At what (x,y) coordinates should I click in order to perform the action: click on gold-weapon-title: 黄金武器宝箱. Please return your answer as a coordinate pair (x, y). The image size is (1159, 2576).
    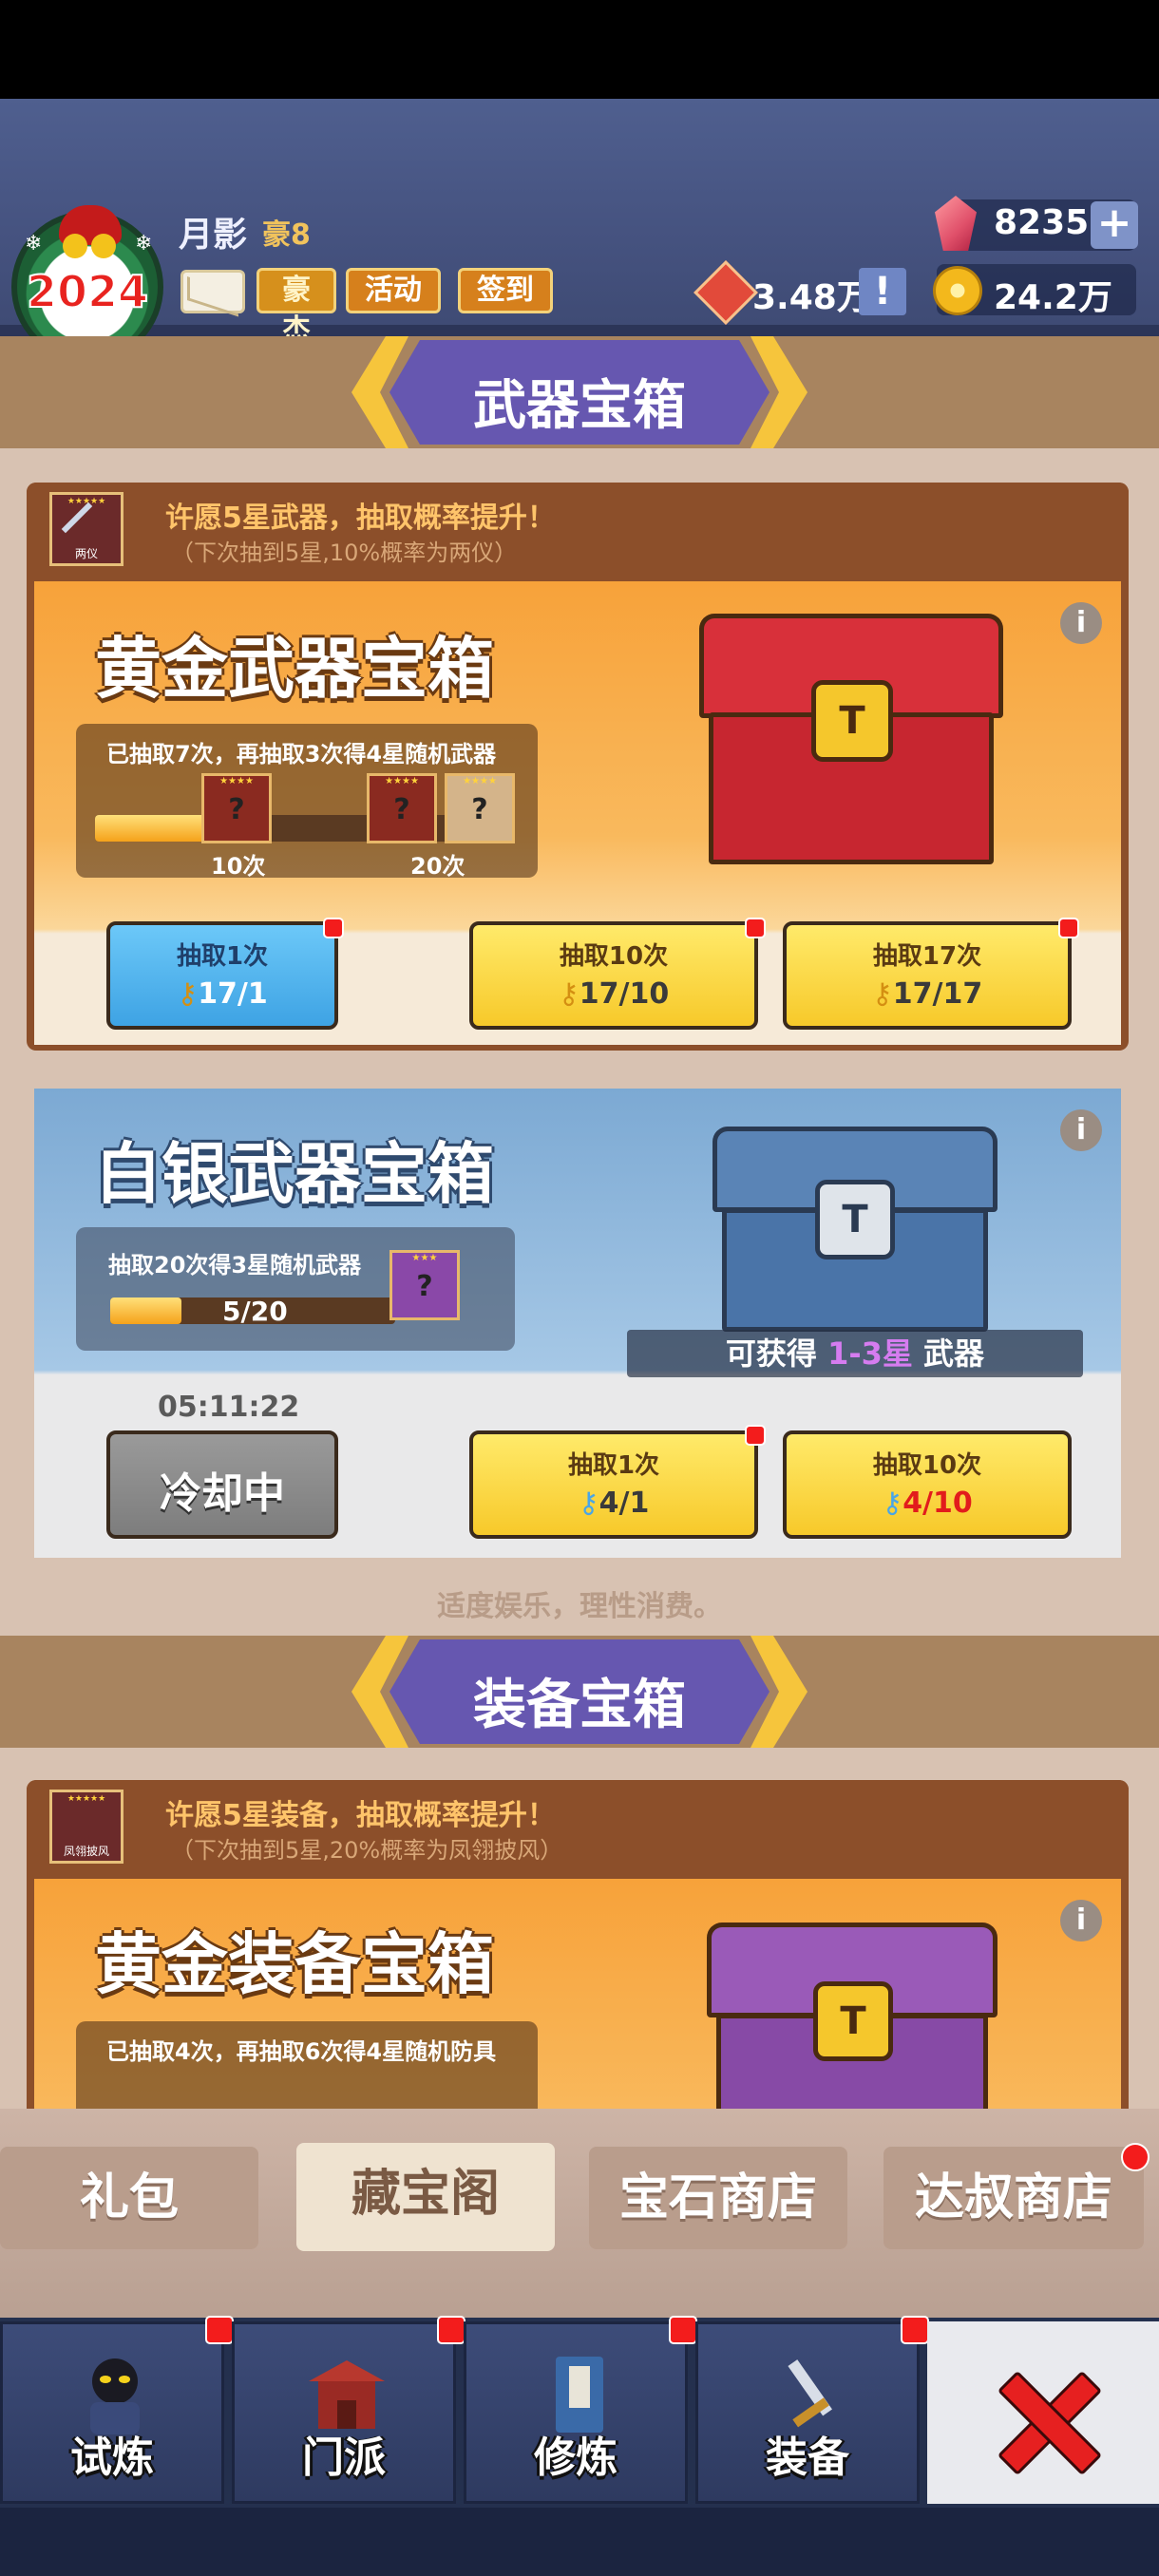
    Looking at the image, I should click on (294, 669).